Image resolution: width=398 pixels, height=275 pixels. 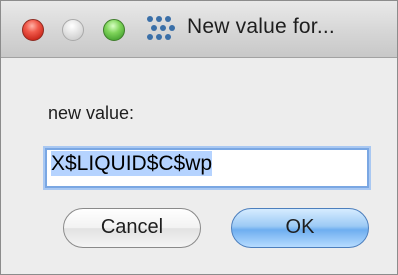 What do you see at coordinates (161, 29) in the screenshot?
I see `app-icon` at bounding box center [161, 29].